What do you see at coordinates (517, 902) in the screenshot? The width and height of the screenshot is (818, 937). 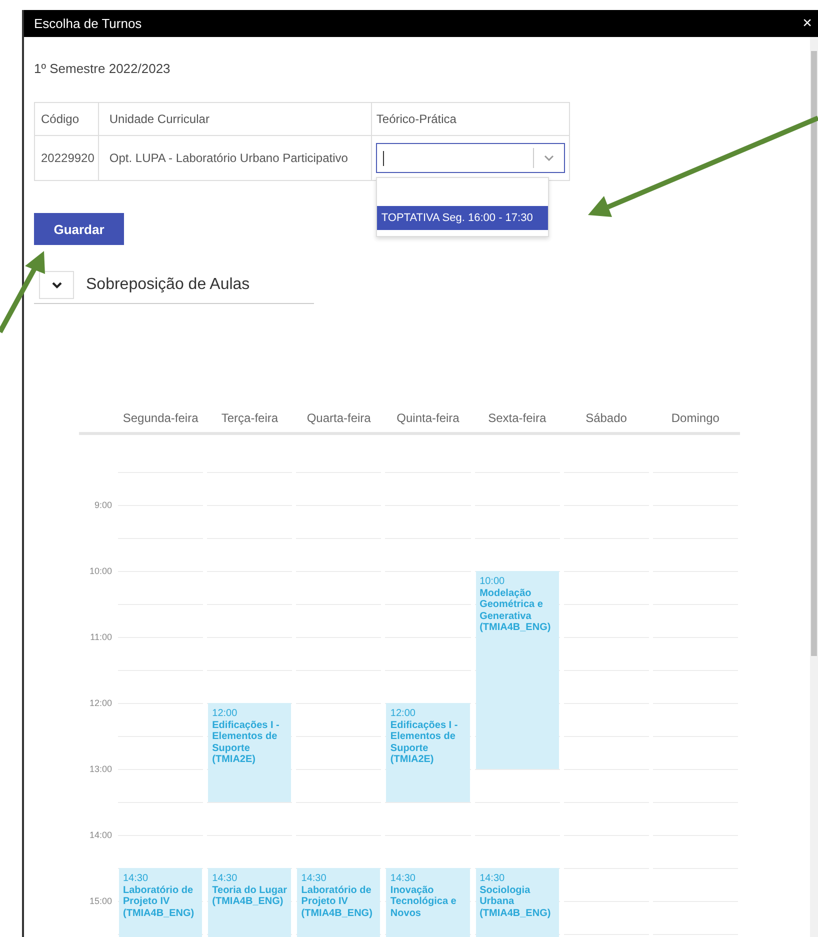 I see `class-event: 14:30 Sociologia Urbana (TMIA4B_ENG)` at bounding box center [517, 902].